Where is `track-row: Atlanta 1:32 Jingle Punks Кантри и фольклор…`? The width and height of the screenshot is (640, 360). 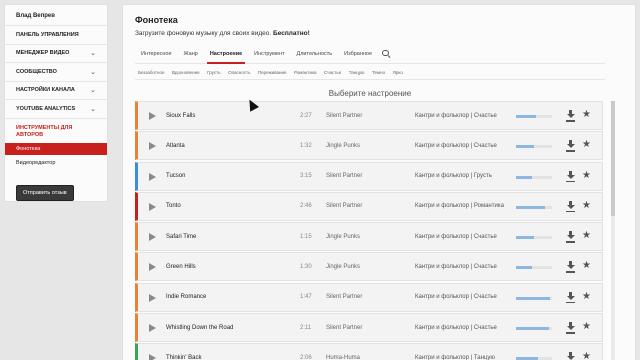
track-row: Atlanta 1:32 Jingle Punks Кантри и фольклор… is located at coordinates (369, 146).